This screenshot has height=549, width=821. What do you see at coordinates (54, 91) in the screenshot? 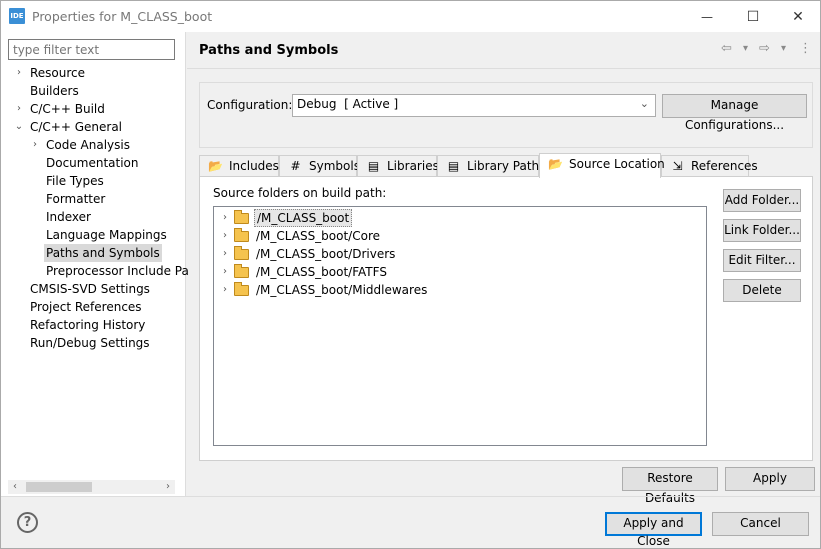
I see `tree-item-label: Builders` at bounding box center [54, 91].